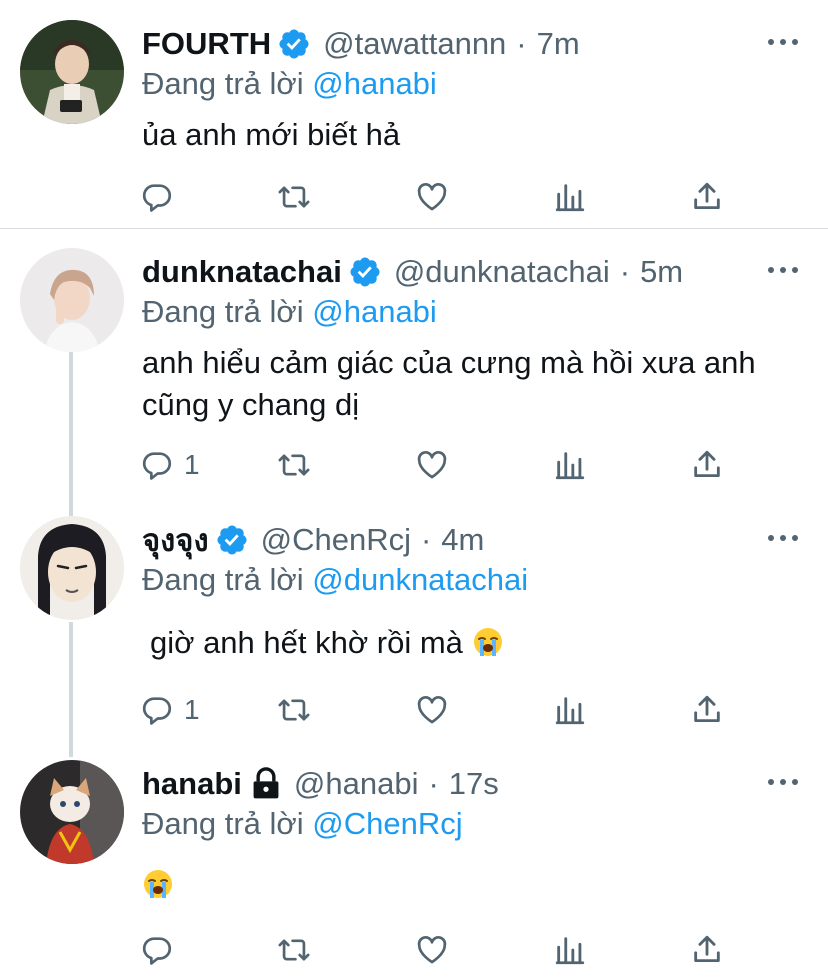 The height and width of the screenshot is (977, 828). What do you see at coordinates (206, 44) in the screenshot?
I see `display-name: FOURTH` at bounding box center [206, 44].